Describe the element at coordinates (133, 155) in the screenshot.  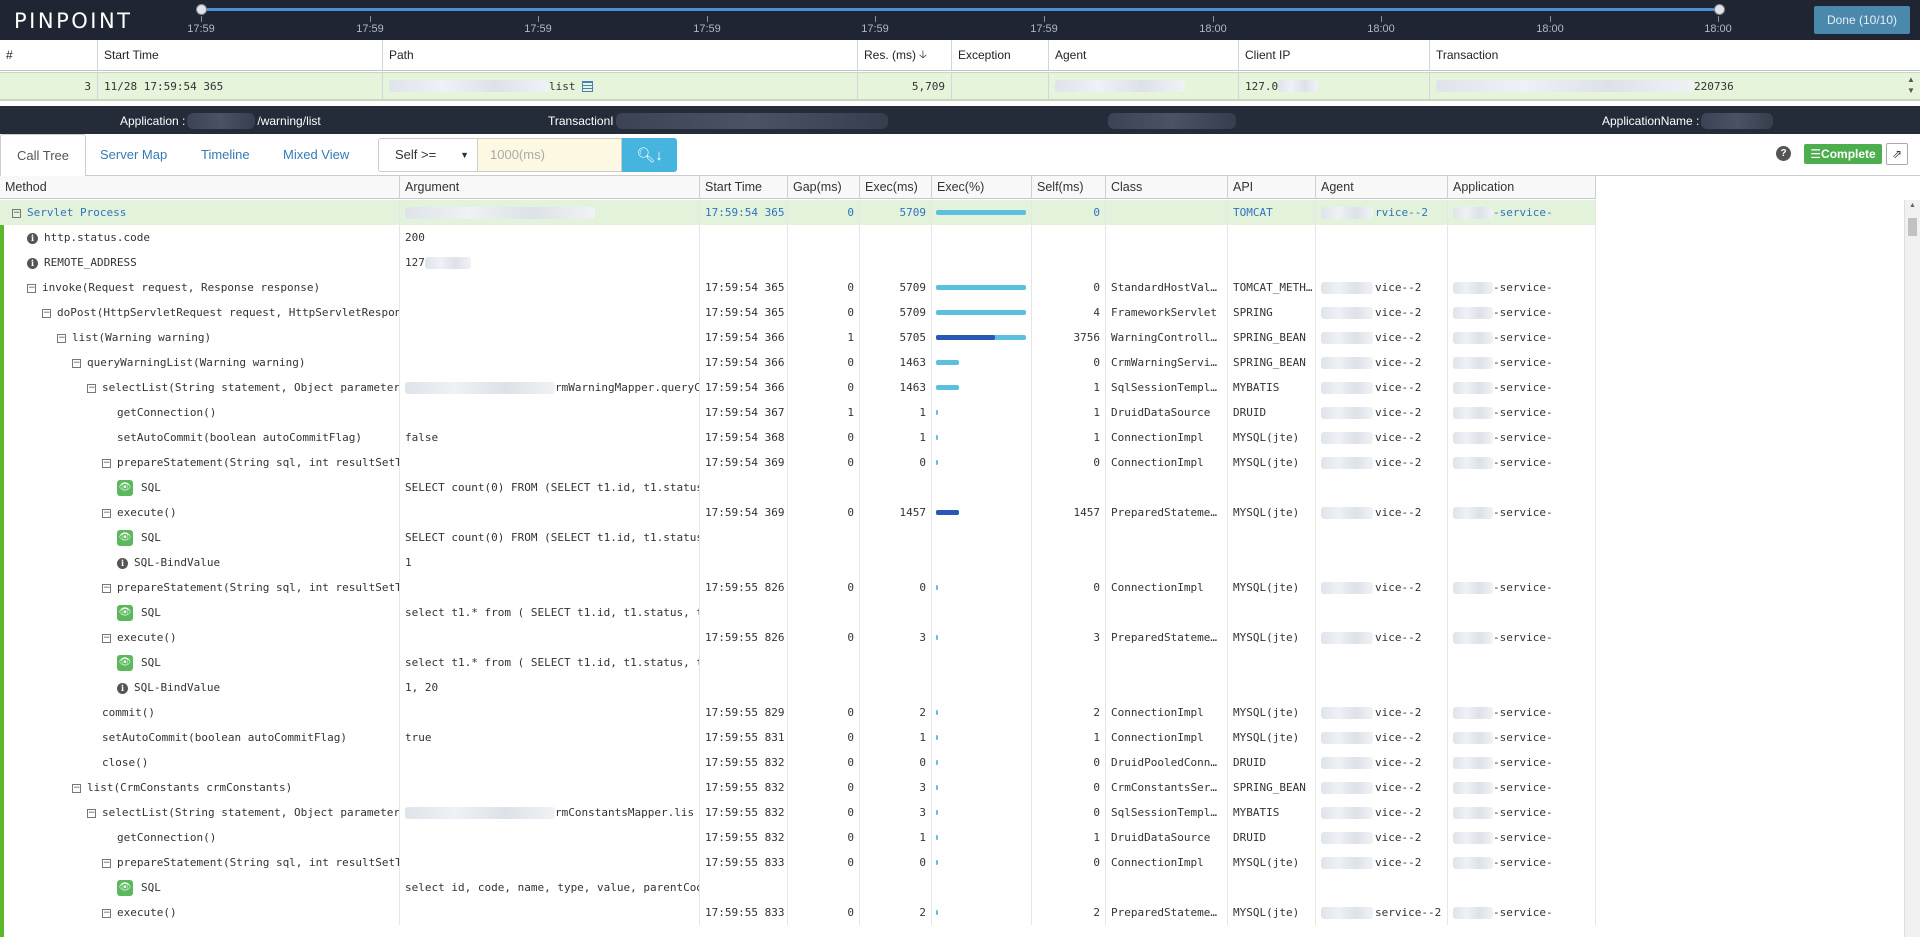
I see `tab-server-map: Server Map` at that location.